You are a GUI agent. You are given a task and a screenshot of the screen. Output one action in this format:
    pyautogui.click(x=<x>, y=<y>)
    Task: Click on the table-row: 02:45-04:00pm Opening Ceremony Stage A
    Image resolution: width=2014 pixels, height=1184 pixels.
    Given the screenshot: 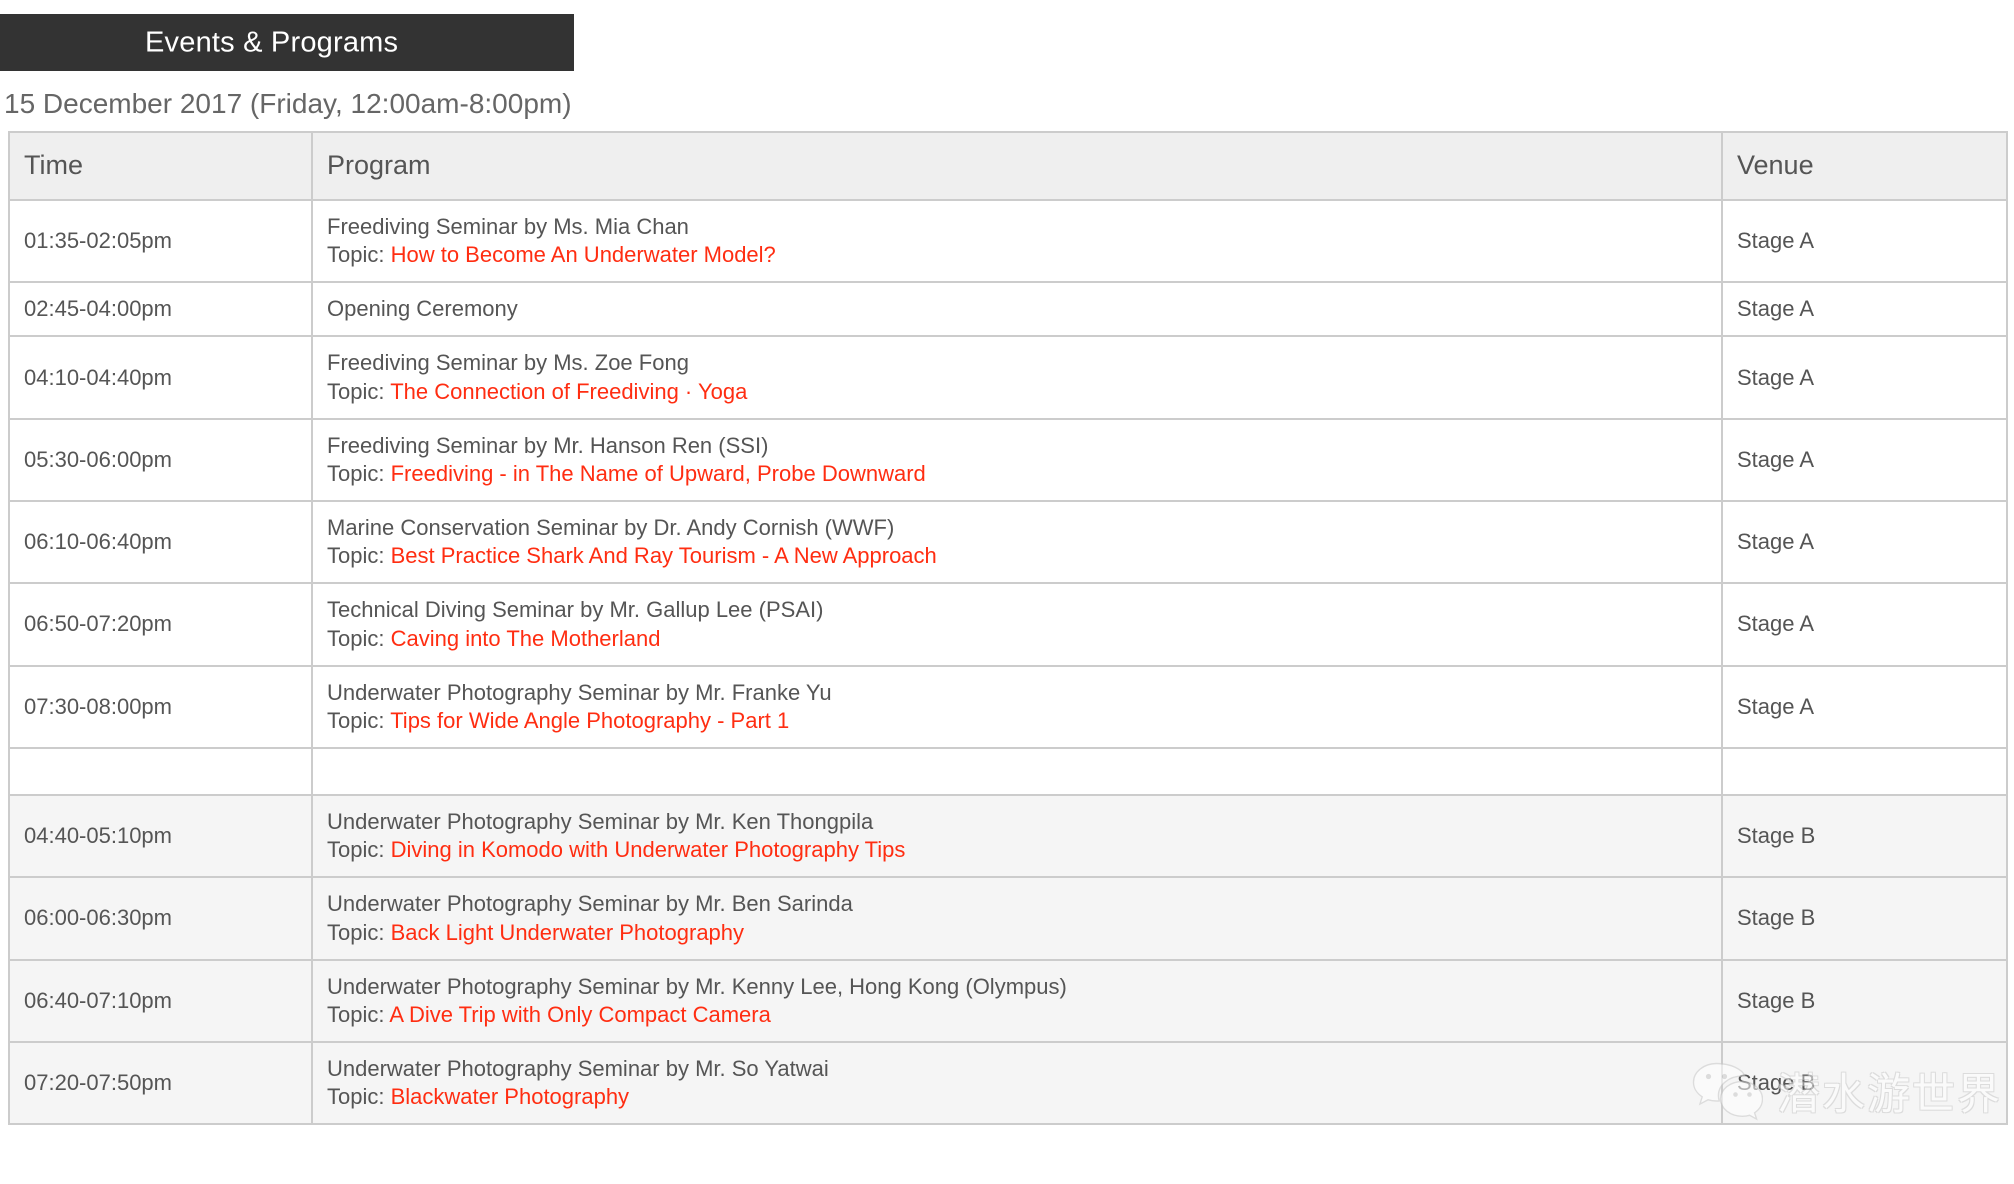 What is the action you would take?
    pyautogui.click(x=1008, y=310)
    